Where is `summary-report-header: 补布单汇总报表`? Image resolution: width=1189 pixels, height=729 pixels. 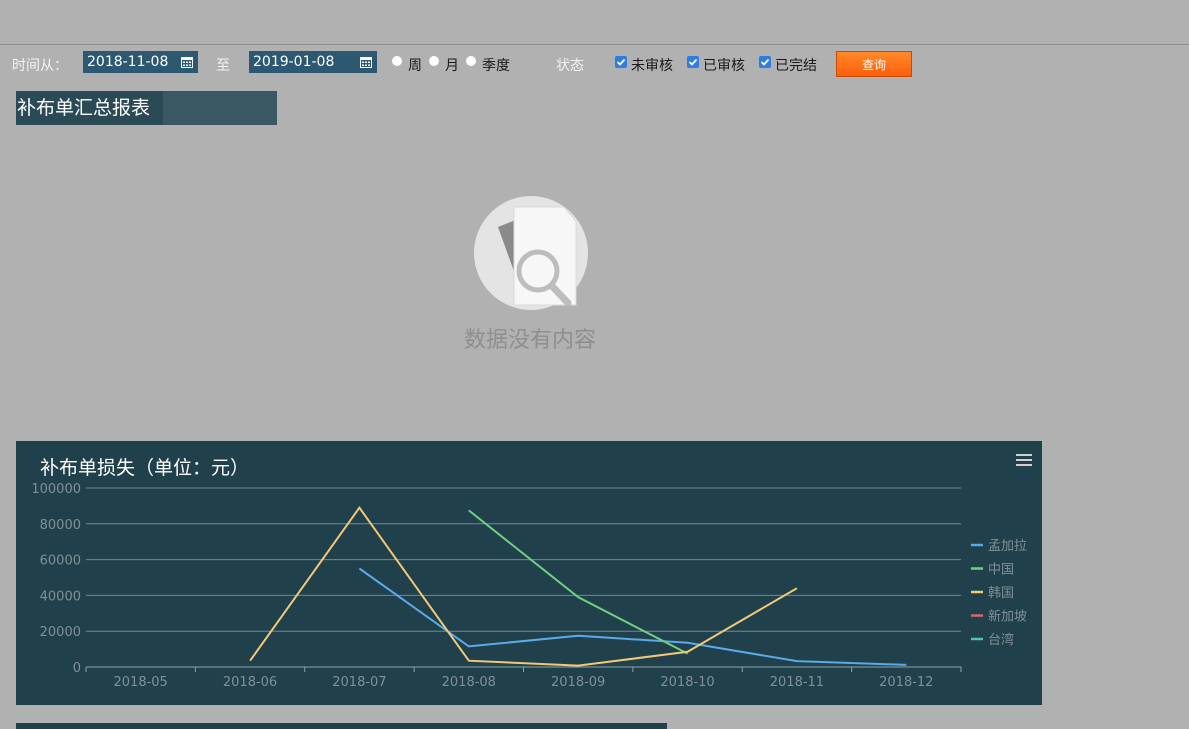
summary-report-header: 补布单汇总报表 is located at coordinates (146, 108).